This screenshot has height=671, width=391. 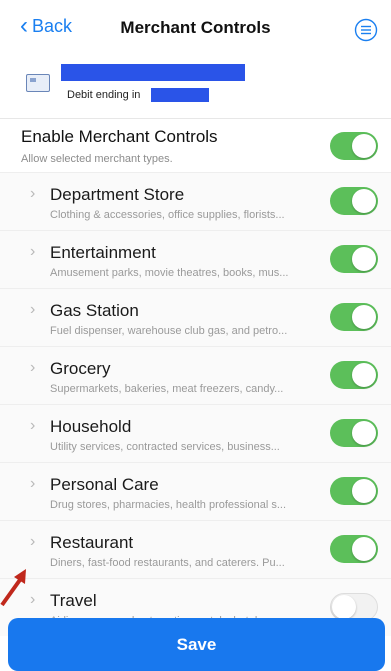 What do you see at coordinates (153, 72) in the screenshot?
I see `redacted-card-name` at bounding box center [153, 72].